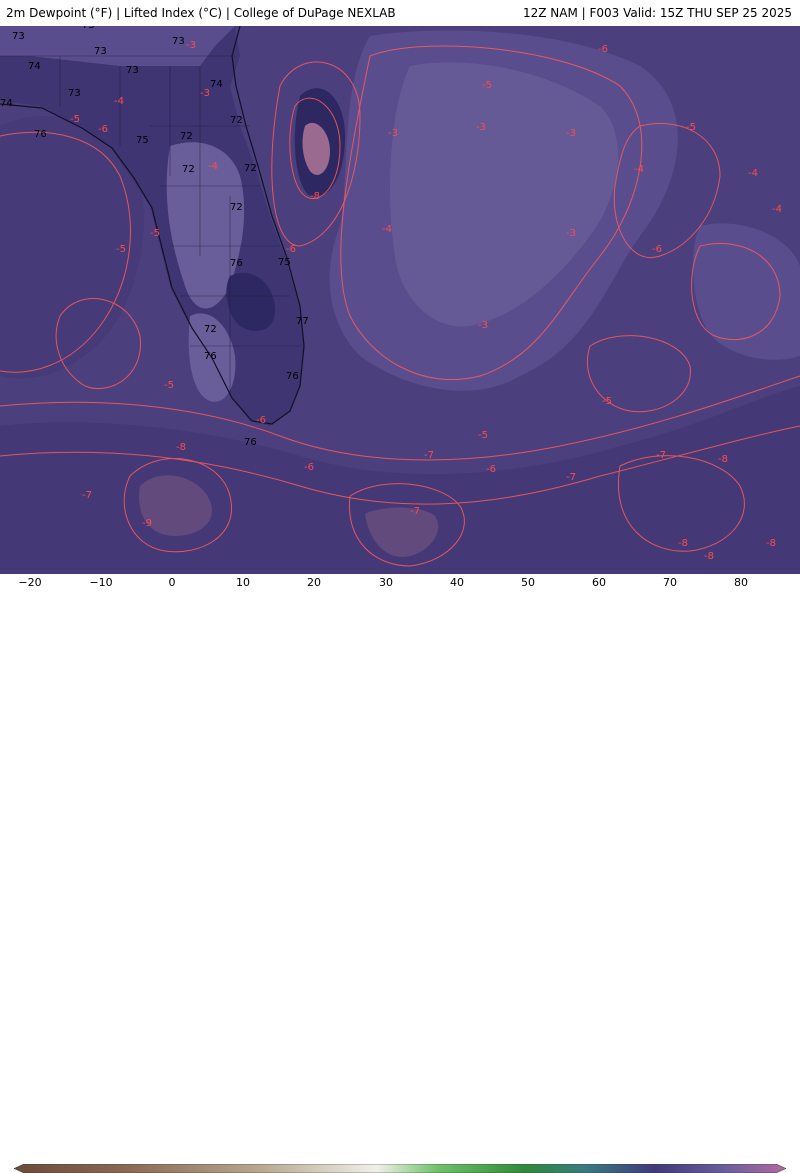  What do you see at coordinates (741, 582) in the screenshot?
I see `colorbar-tick: 80` at bounding box center [741, 582].